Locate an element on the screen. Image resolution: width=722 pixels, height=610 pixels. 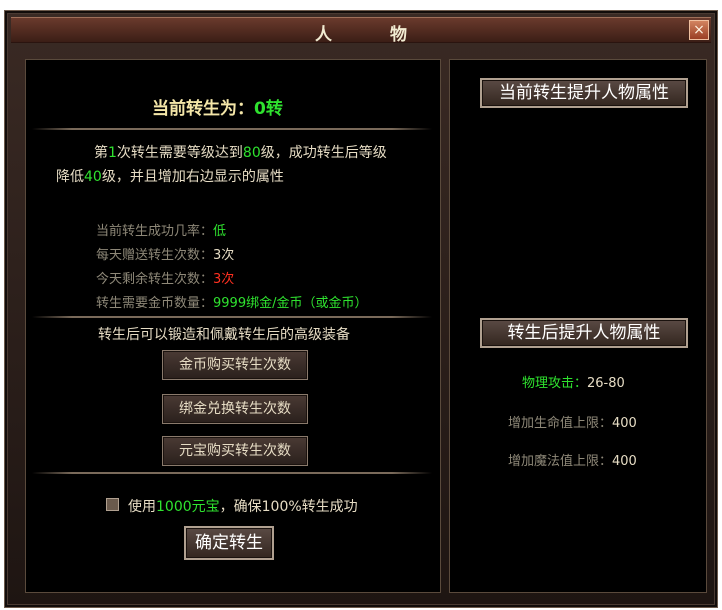
title-bar: 人 物 × is located at coordinates (361, 31).